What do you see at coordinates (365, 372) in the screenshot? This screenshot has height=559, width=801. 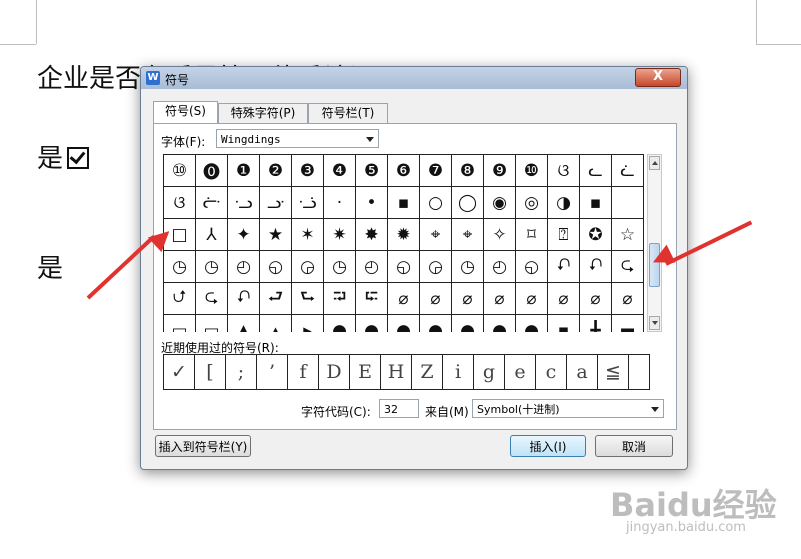 I see `recent-symbol-cell: E` at bounding box center [365, 372].